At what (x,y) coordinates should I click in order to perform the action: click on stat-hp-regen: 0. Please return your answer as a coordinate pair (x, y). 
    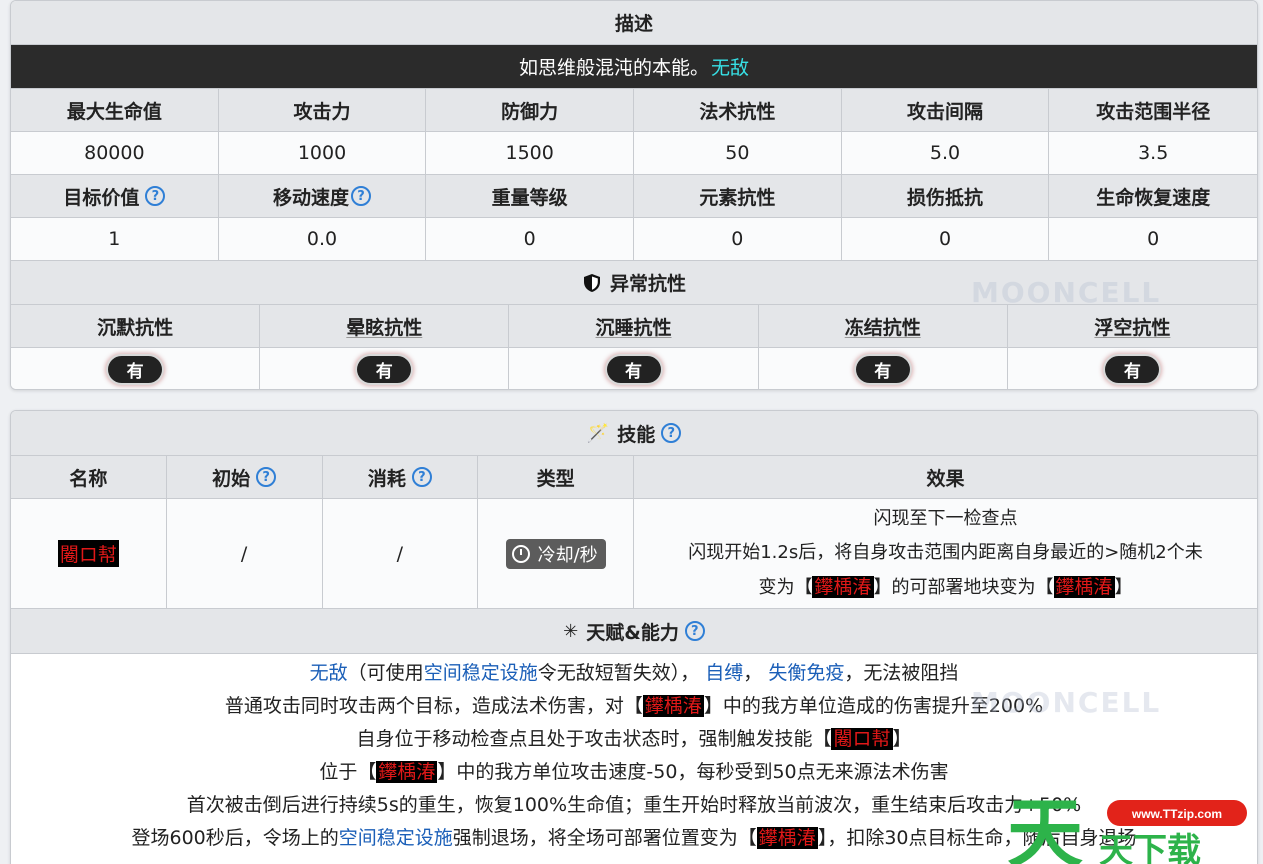
    Looking at the image, I should click on (1153, 239).